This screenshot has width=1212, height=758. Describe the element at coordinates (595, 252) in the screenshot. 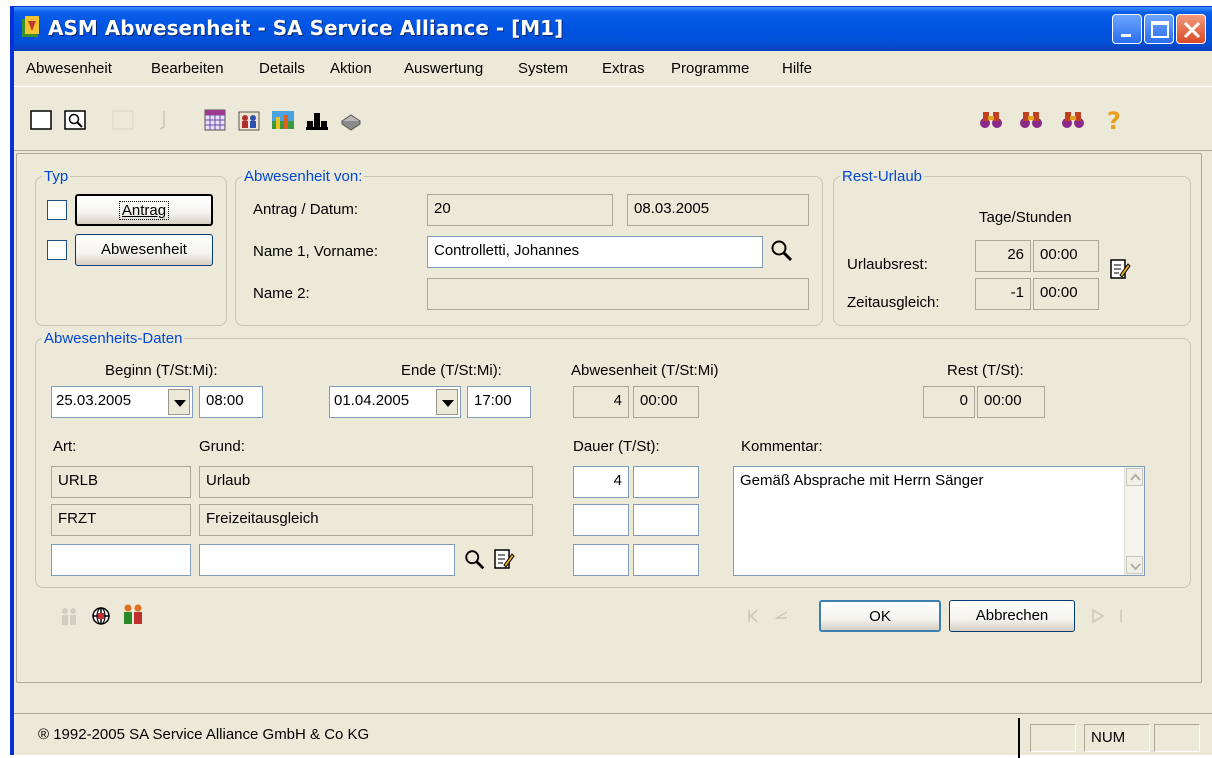

I see `name1-input: Controlletti, Johannes` at that location.